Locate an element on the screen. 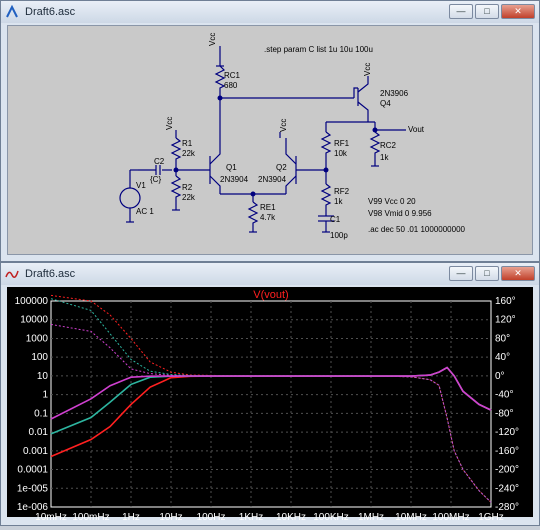 This screenshot has height=530, width=540. step-directive: .step param C list 1u 10u 100u is located at coordinates (318, 49).